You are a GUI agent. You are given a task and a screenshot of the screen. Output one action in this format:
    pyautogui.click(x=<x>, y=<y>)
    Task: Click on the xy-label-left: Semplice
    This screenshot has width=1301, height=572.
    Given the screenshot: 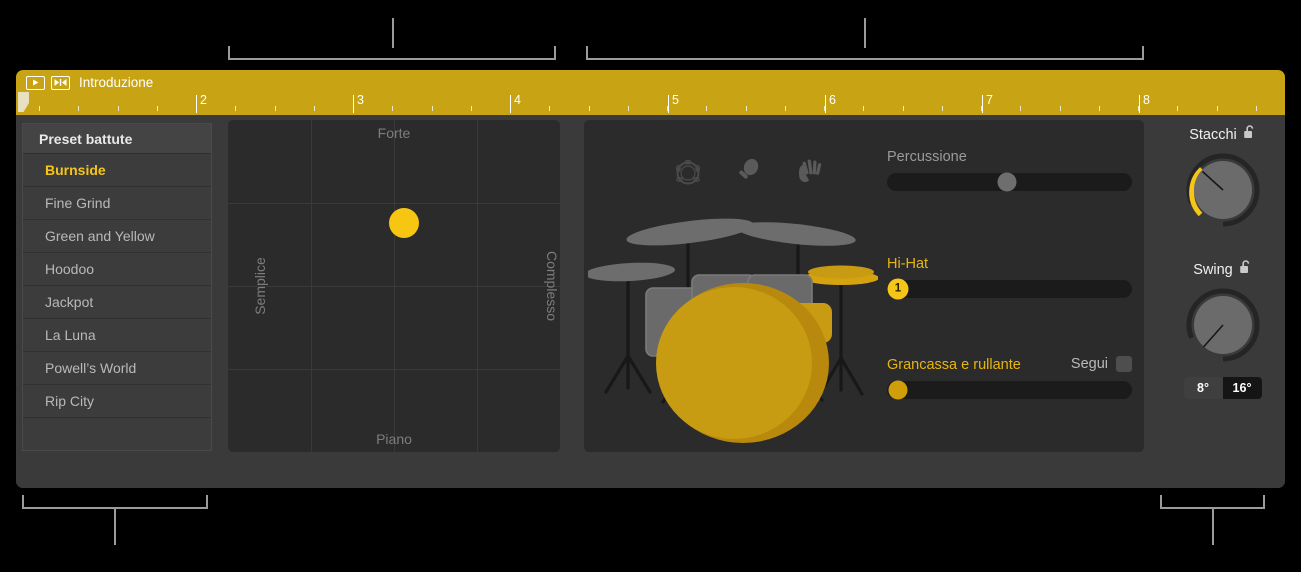 What is the action you would take?
    pyautogui.click(x=259, y=286)
    